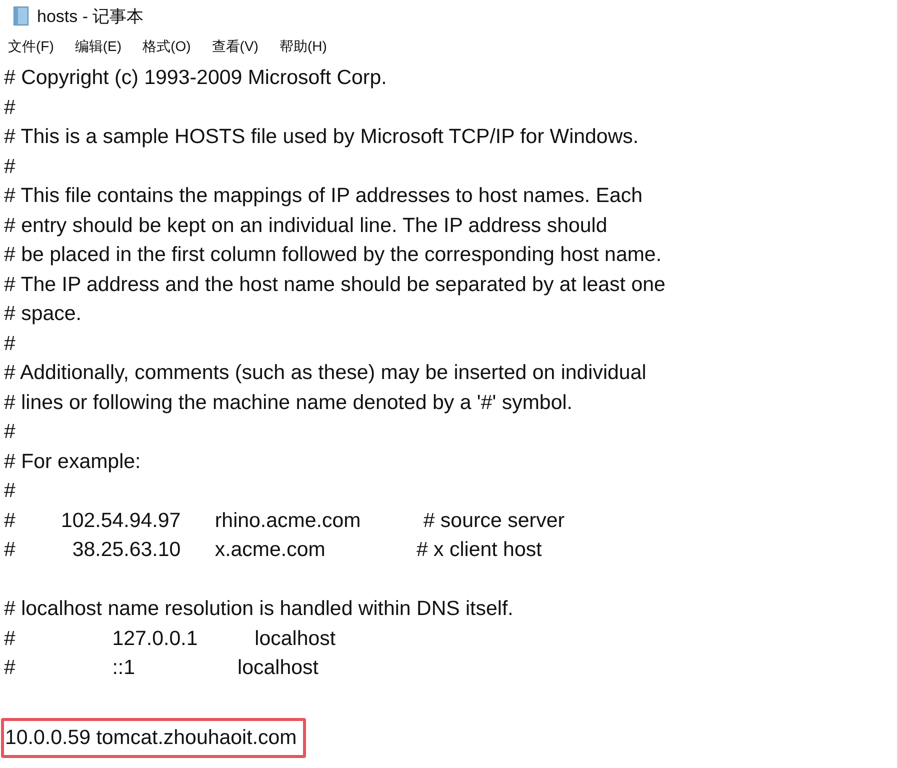  I want to click on text-line: # Additionally, comments (such as these) may be inserted on individual, so click(326, 373).